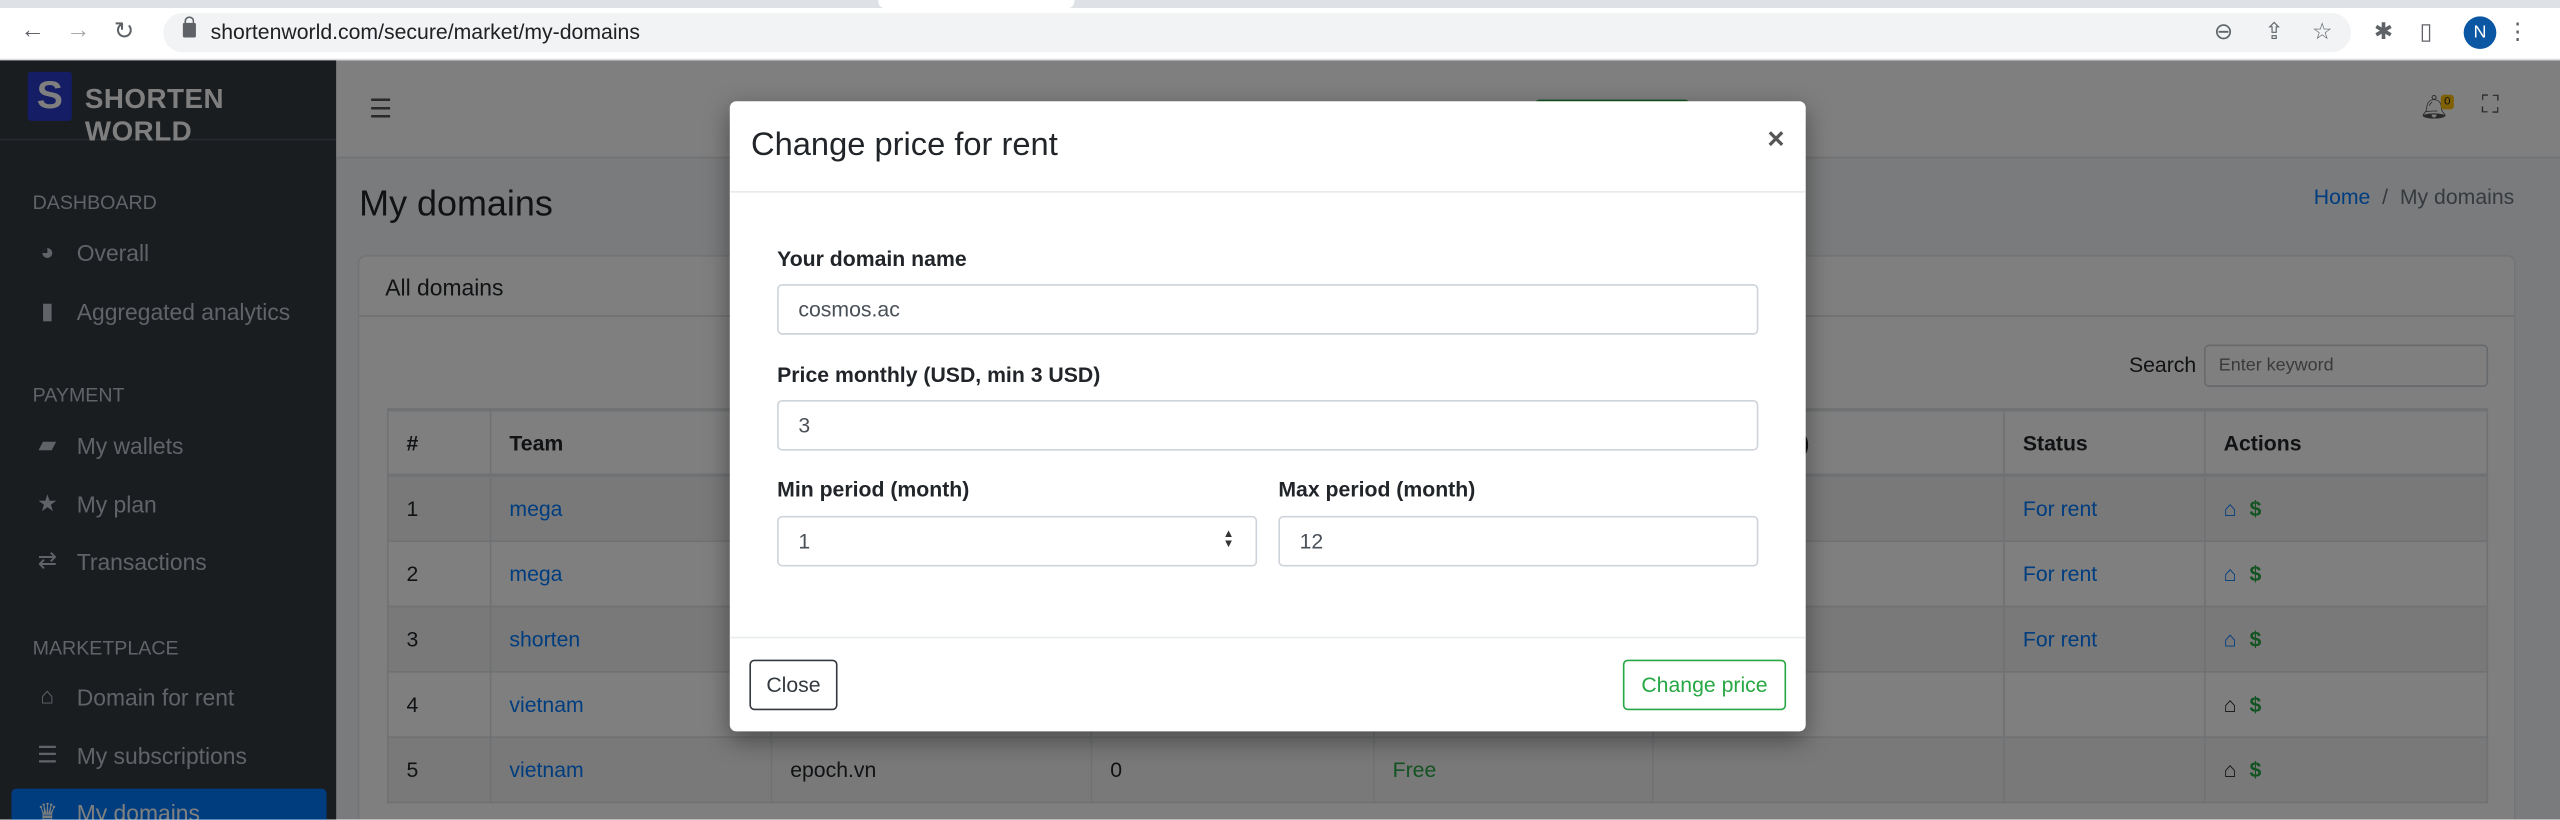  What do you see at coordinates (793, 685) in the screenshot?
I see `close-button: Close` at bounding box center [793, 685].